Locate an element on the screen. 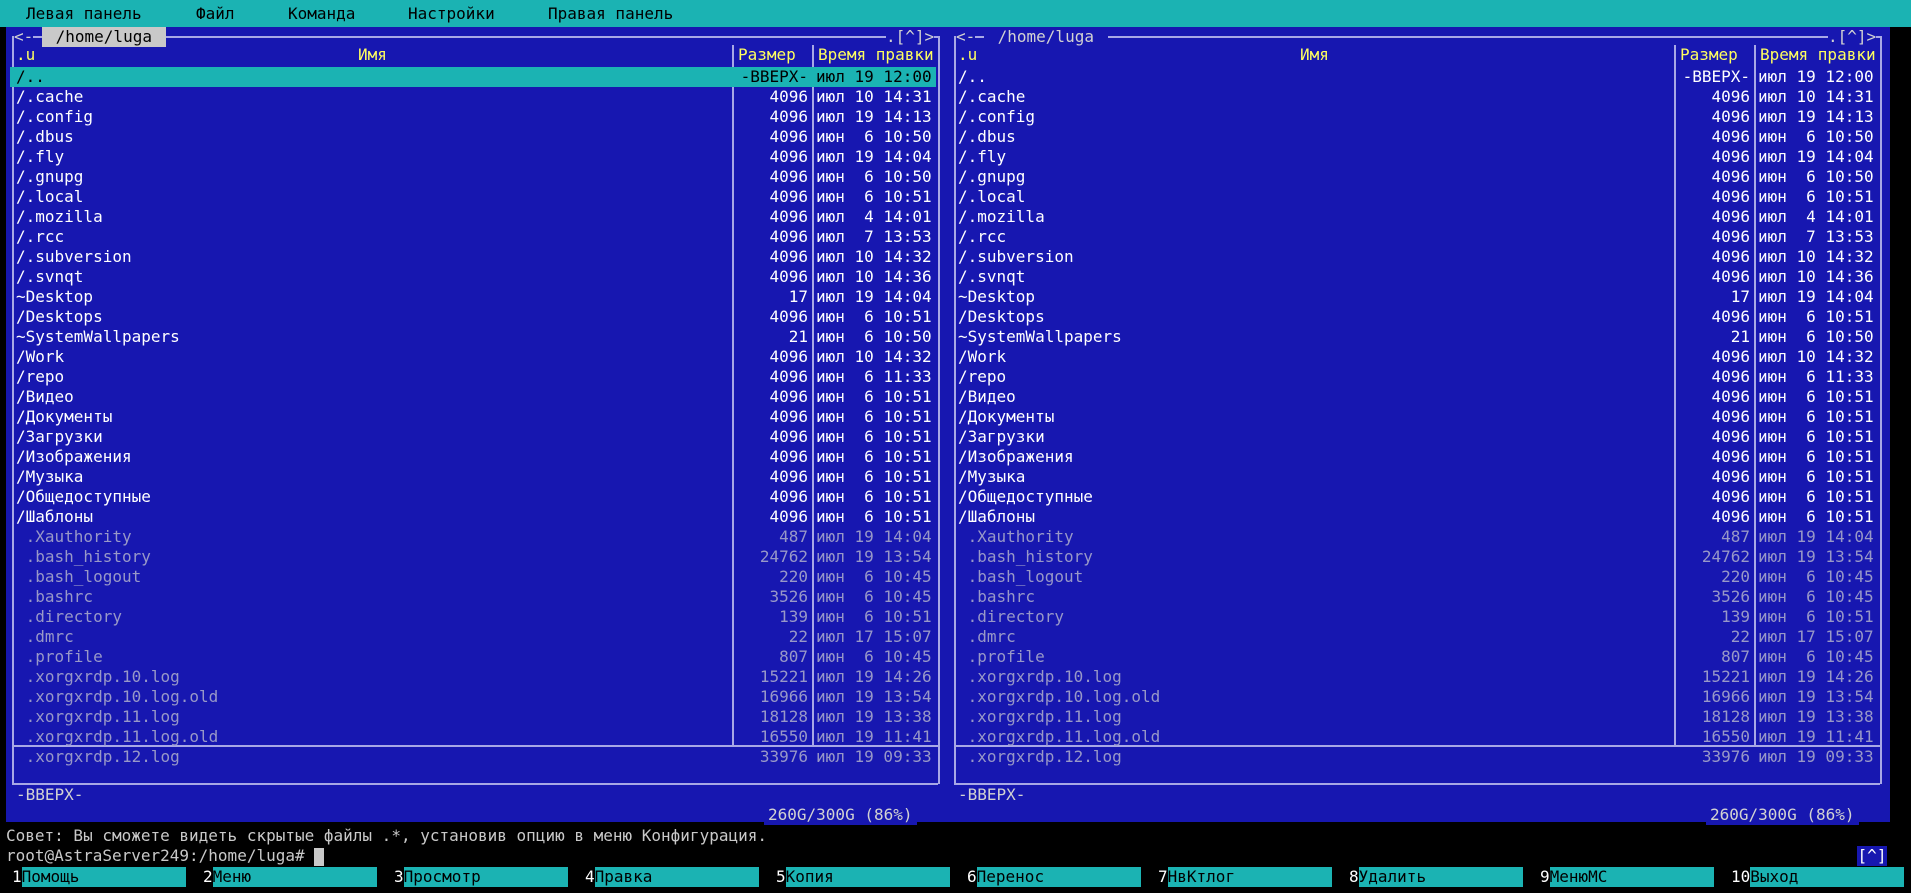 This screenshot has height=893, width=1911. file-row: .Xauthority 487 июл 19 14:04 is located at coordinates (473, 537).